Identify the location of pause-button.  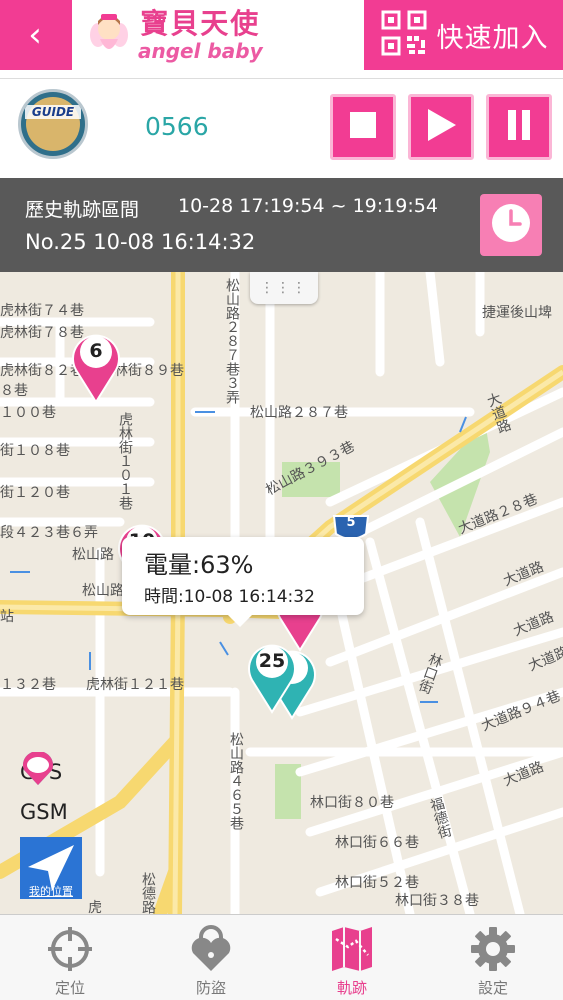
(519, 127).